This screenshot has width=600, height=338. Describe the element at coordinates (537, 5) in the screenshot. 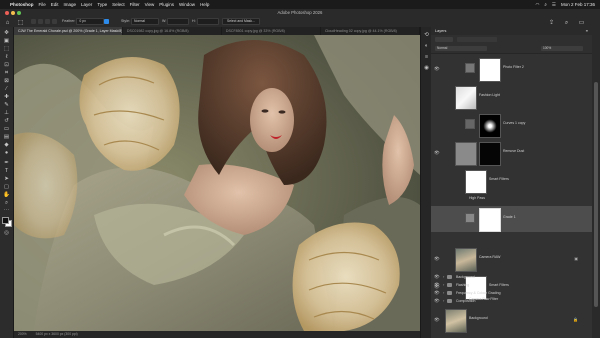

I see `wifi-icon: ◠` at that location.